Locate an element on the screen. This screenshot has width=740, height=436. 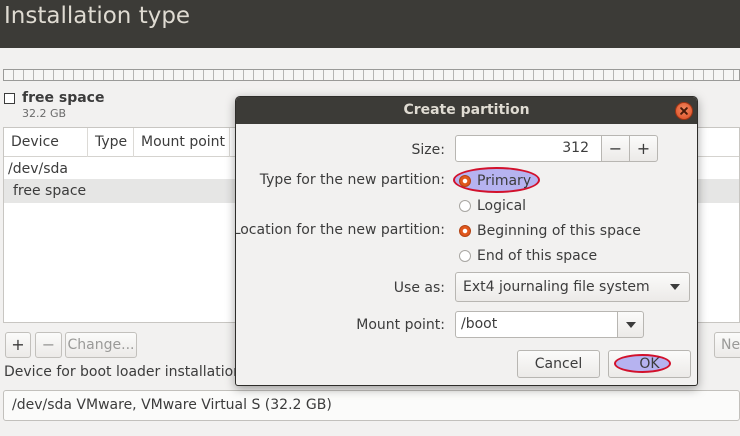
close-icon is located at coordinates (684, 111).